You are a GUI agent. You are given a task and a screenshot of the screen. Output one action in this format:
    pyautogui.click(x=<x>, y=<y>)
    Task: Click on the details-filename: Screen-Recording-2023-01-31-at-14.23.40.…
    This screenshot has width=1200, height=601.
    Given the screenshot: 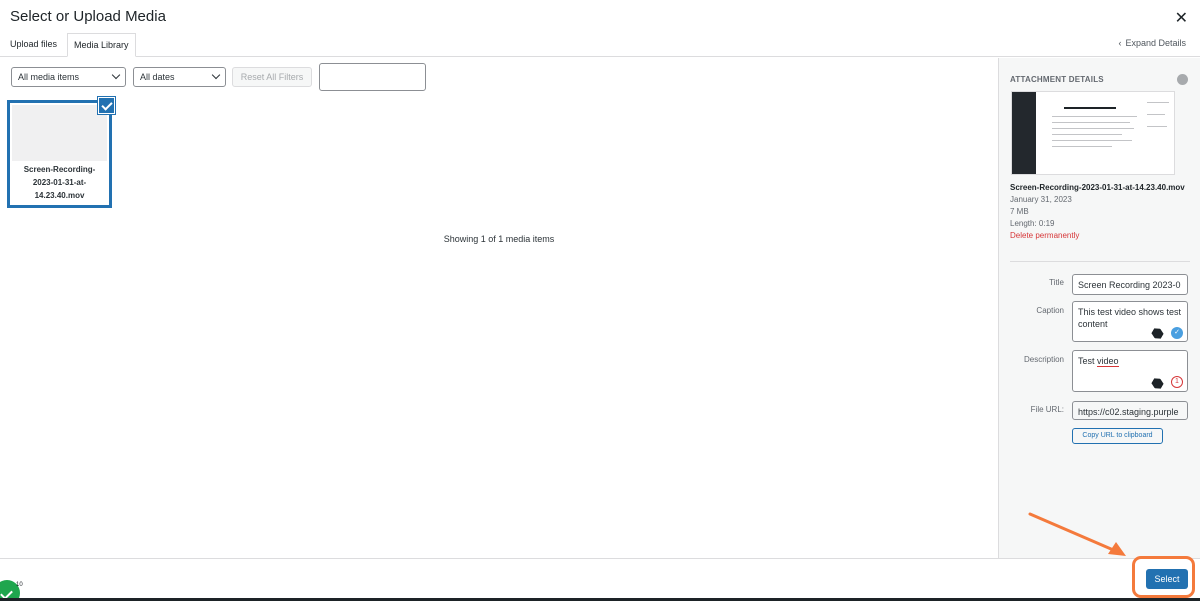 What is the action you would take?
    pyautogui.click(x=1097, y=187)
    